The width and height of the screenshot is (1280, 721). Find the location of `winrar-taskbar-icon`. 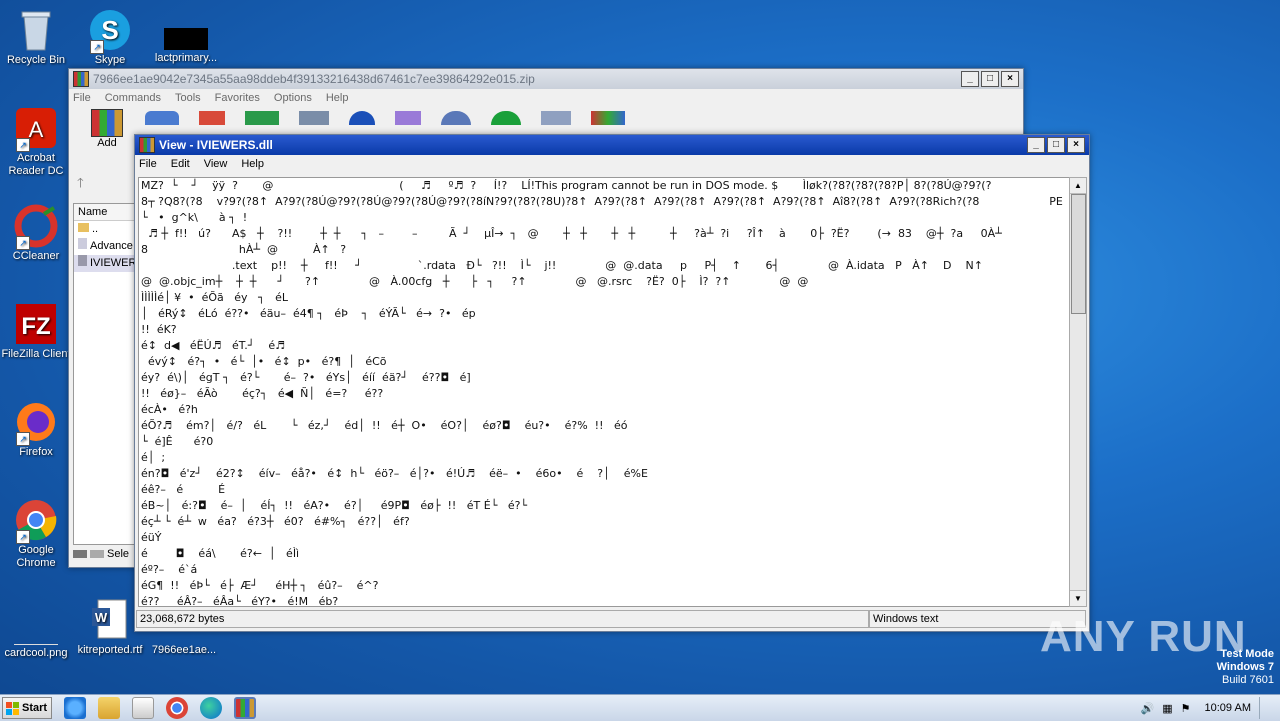

winrar-taskbar-icon is located at coordinates (245, 708).